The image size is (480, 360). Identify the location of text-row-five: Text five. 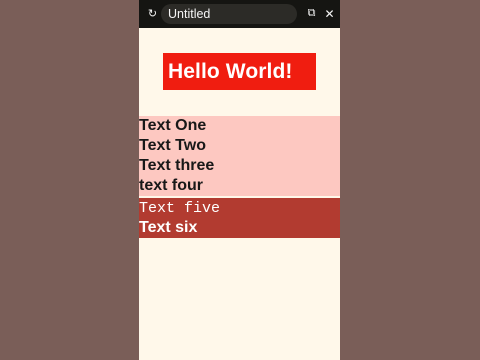
(239, 208).